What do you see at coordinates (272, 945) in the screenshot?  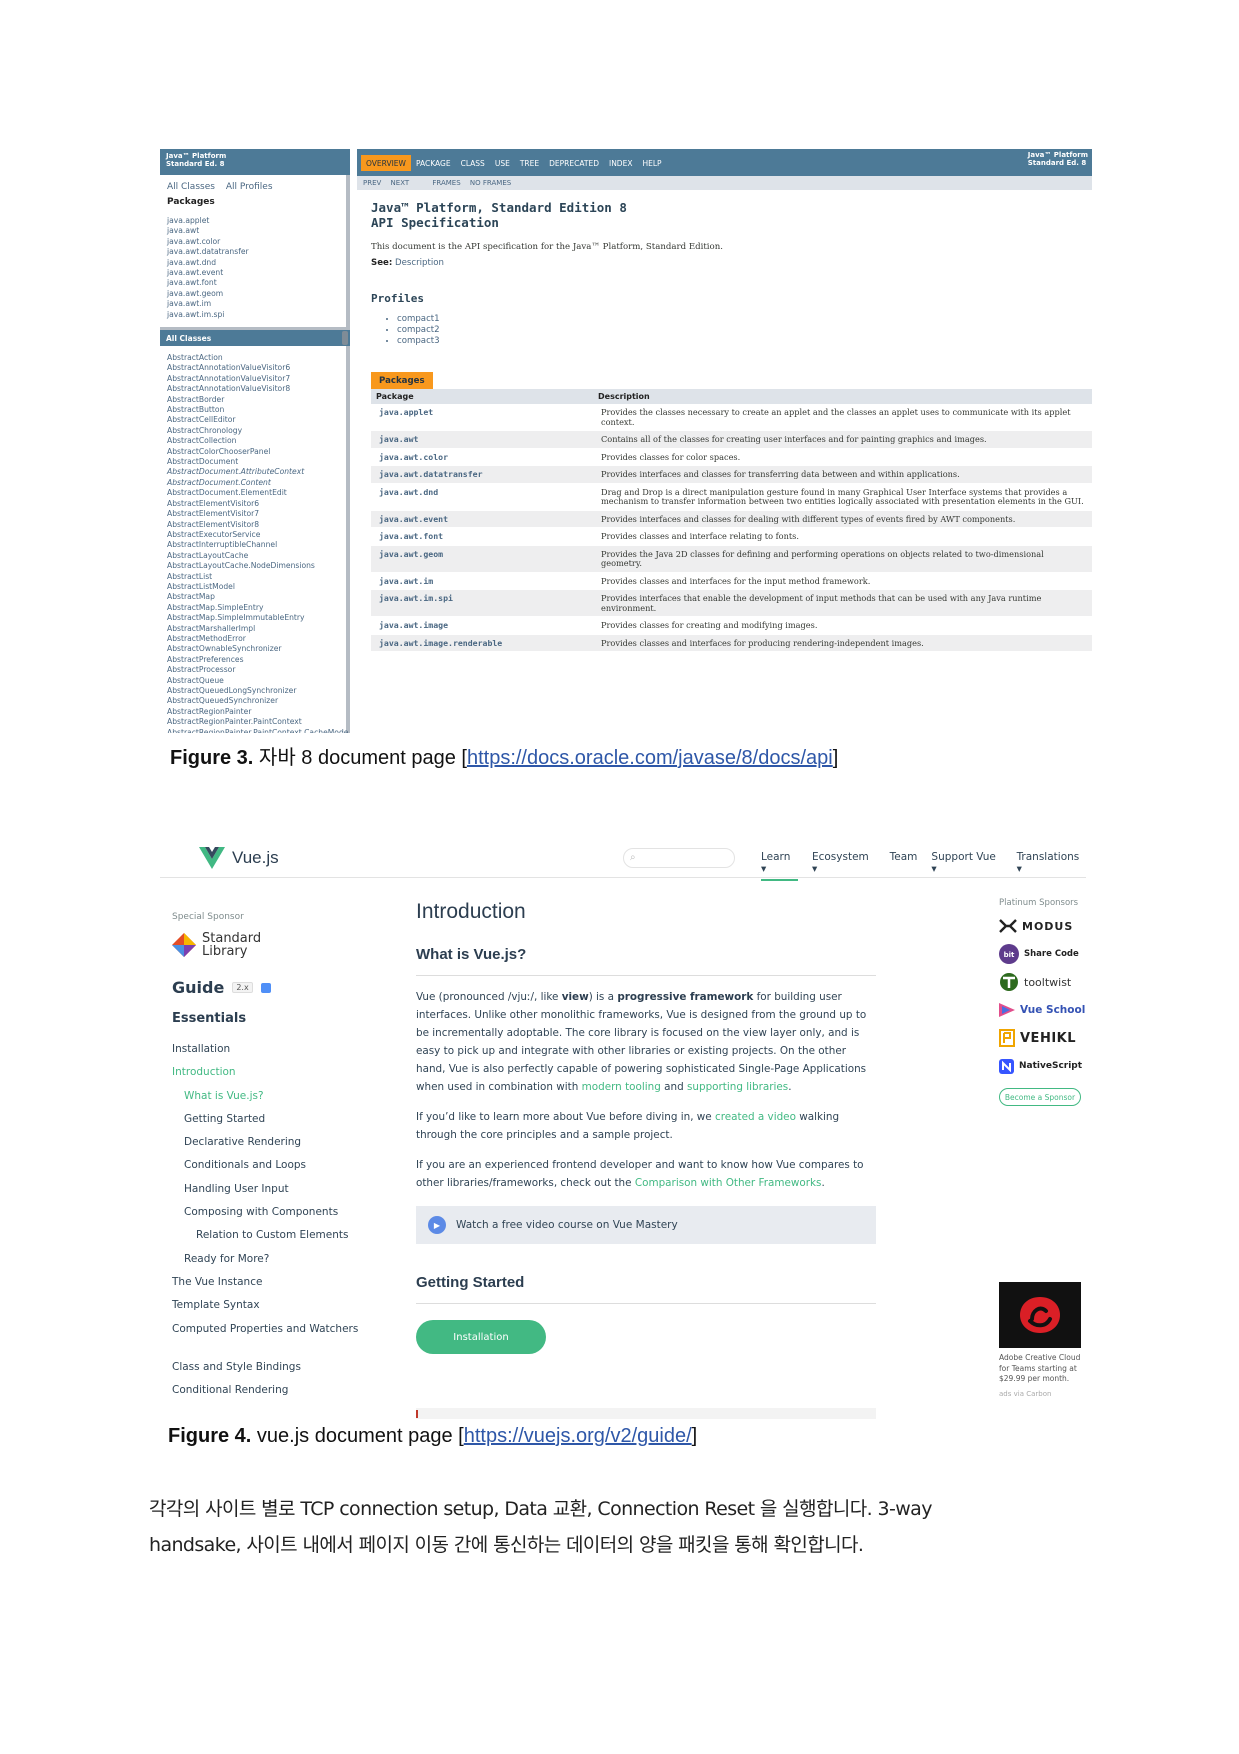 I see `standard-library-logo: Standard Library` at bounding box center [272, 945].